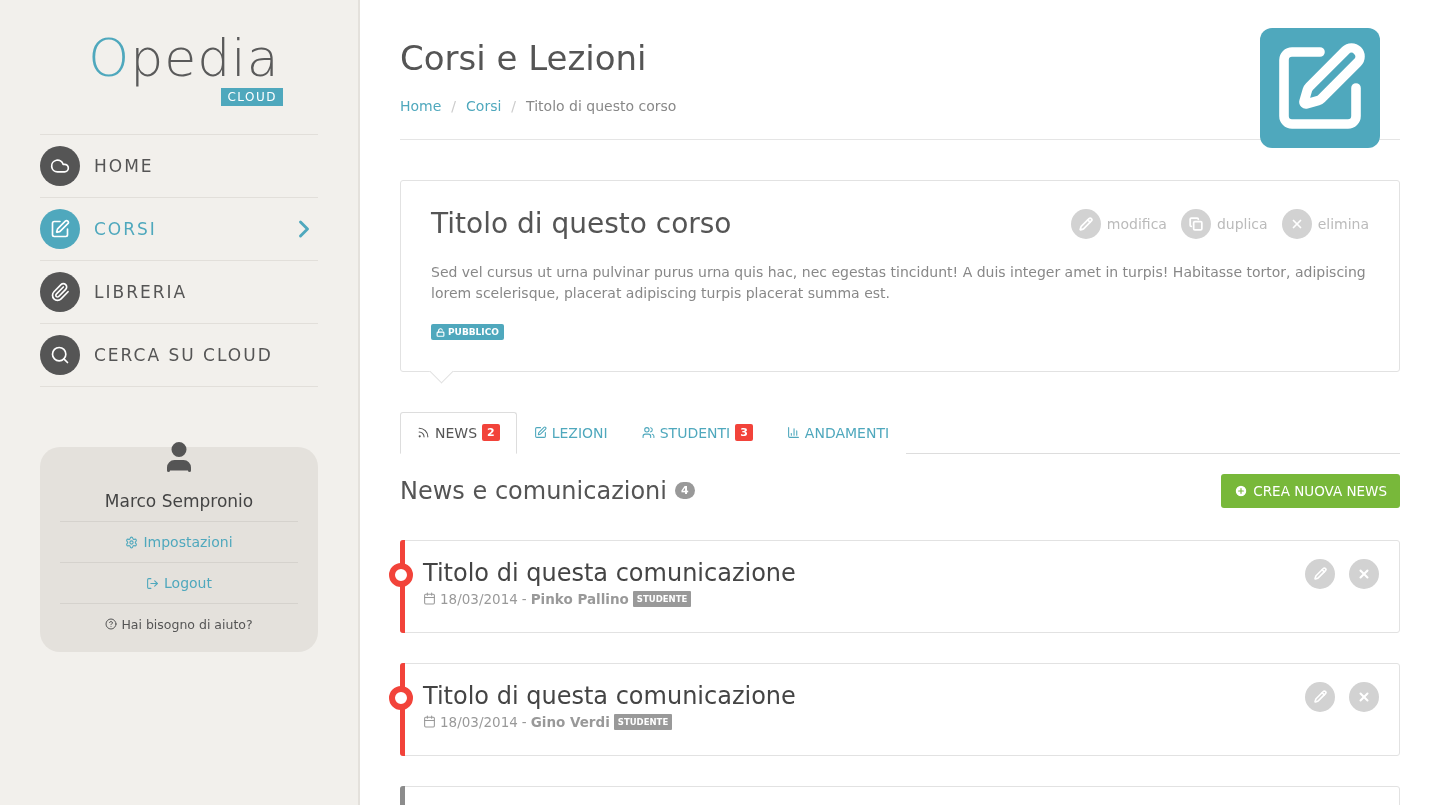  I want to click on unlock-icon, so click(440, 332).